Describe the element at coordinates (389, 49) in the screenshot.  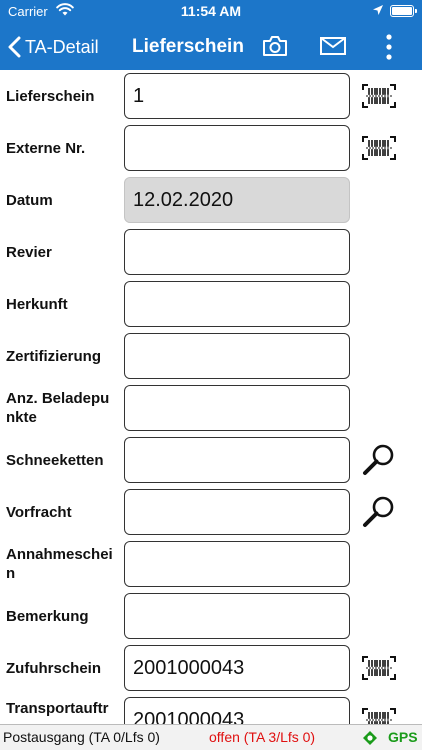
I see `more-vertical-icon` at that location.